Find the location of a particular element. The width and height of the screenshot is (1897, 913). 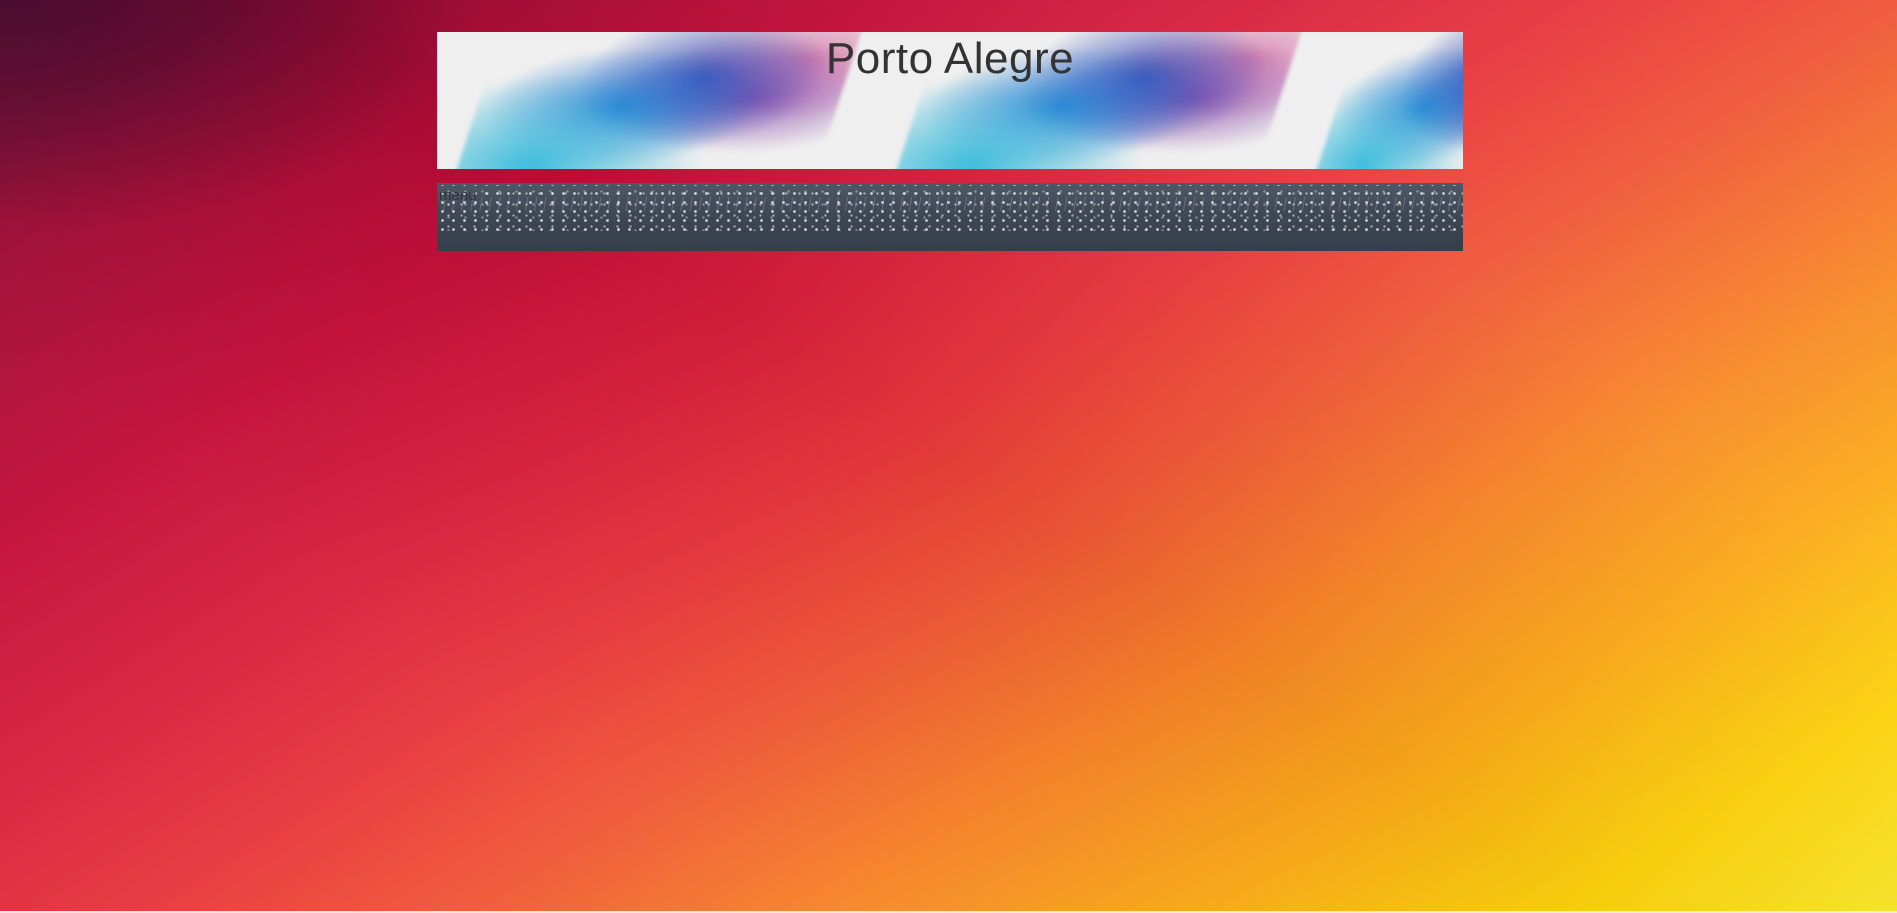

header-banner: Porto Alegre is located at coordinates (950, 100).